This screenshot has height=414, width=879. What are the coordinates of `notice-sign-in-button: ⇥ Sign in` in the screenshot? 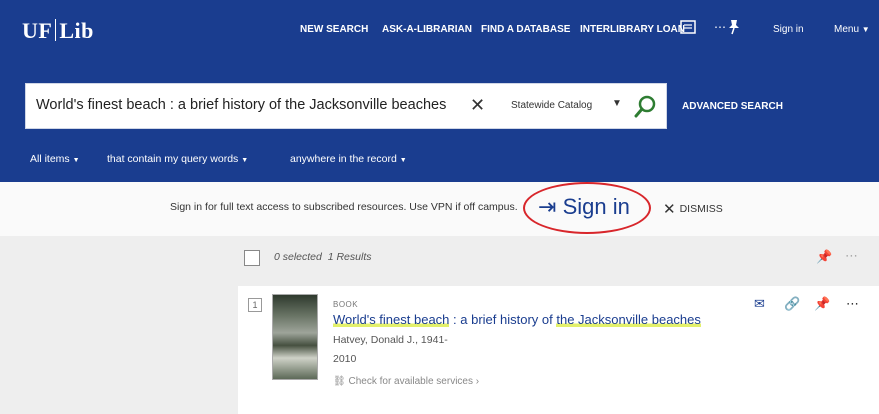 It's located at (584, 207).